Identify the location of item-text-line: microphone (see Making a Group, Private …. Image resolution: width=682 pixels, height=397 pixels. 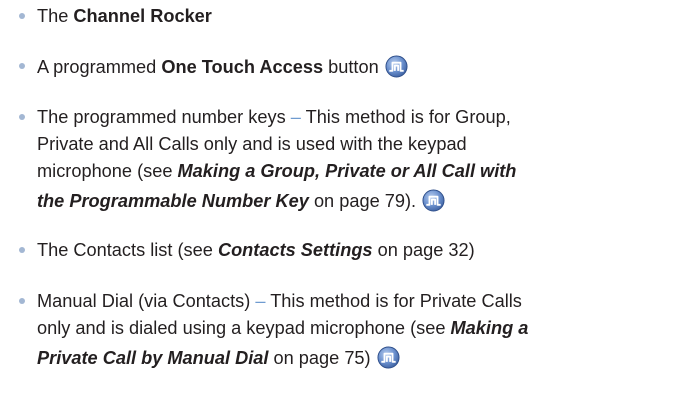
(277, 171).